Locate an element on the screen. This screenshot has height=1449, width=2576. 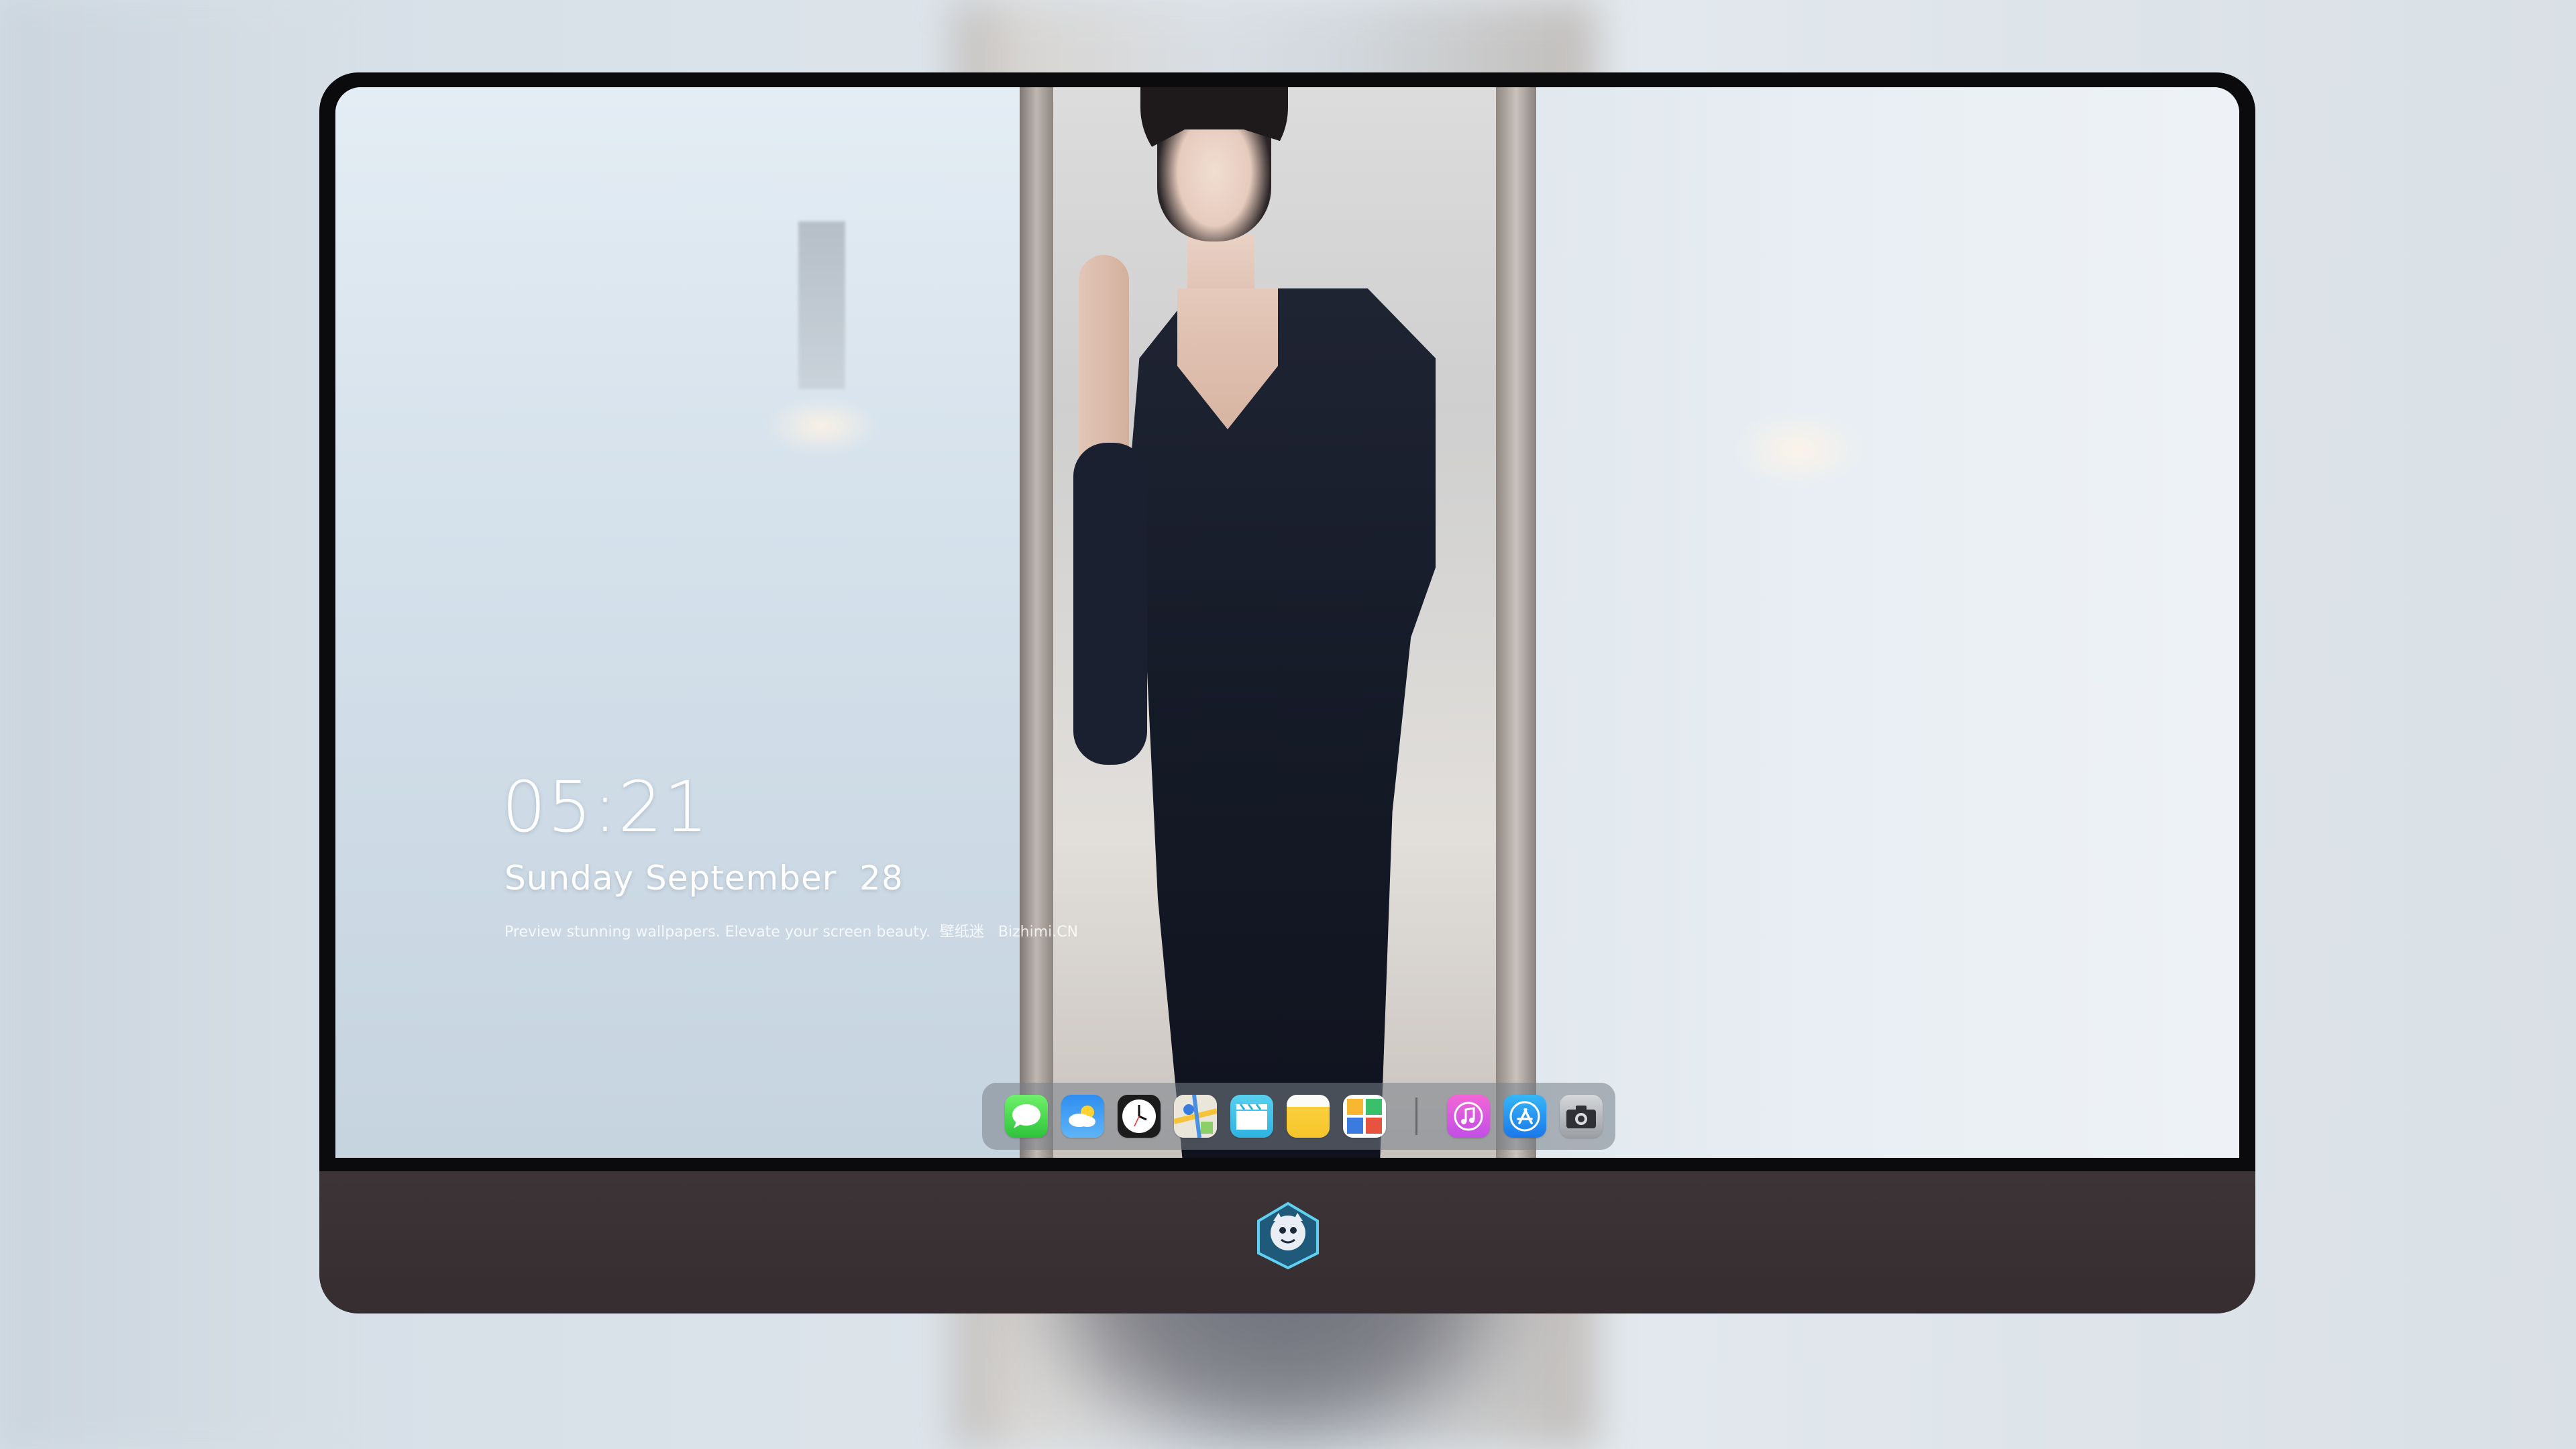
wallpaper-lamp is located at coordinates (821, 305).